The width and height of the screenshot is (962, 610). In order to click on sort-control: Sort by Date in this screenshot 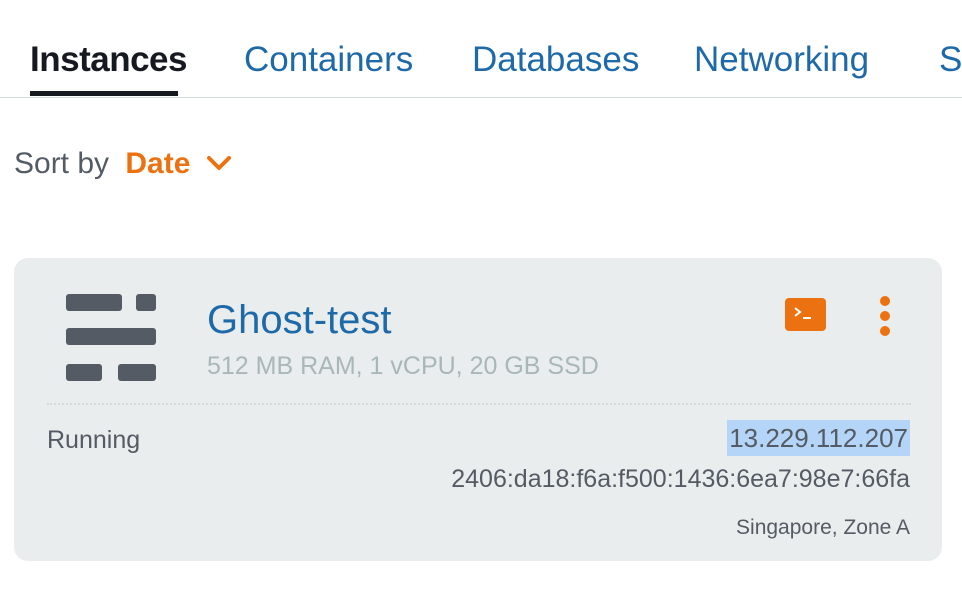, I will do `click(122, 164)`.